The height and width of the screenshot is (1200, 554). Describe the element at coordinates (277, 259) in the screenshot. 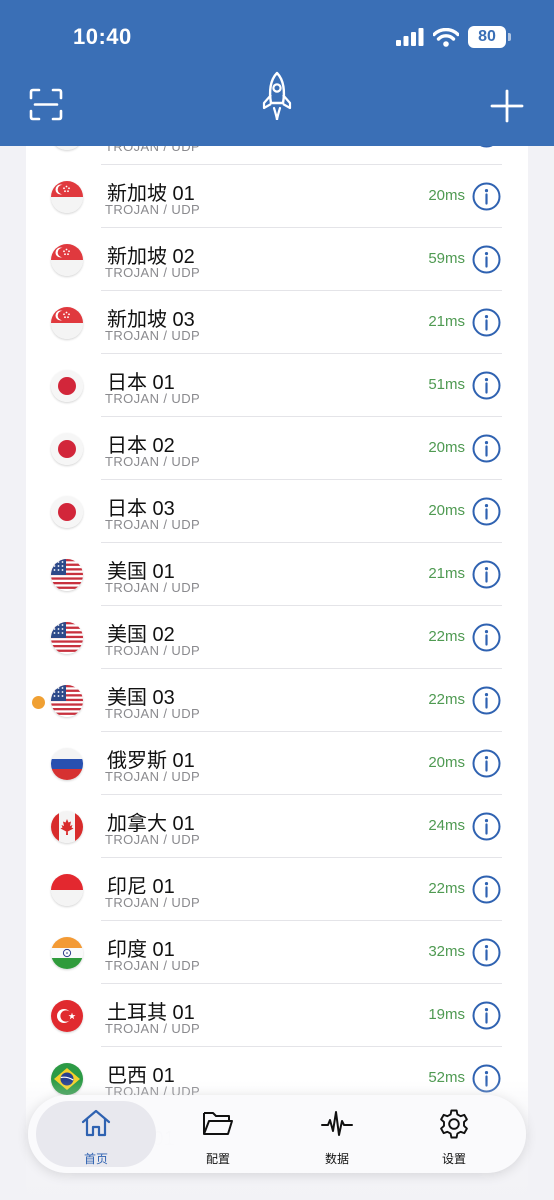

I see `server-row: 新加坡 02 TROJAN / UDP 59ms` at that location.